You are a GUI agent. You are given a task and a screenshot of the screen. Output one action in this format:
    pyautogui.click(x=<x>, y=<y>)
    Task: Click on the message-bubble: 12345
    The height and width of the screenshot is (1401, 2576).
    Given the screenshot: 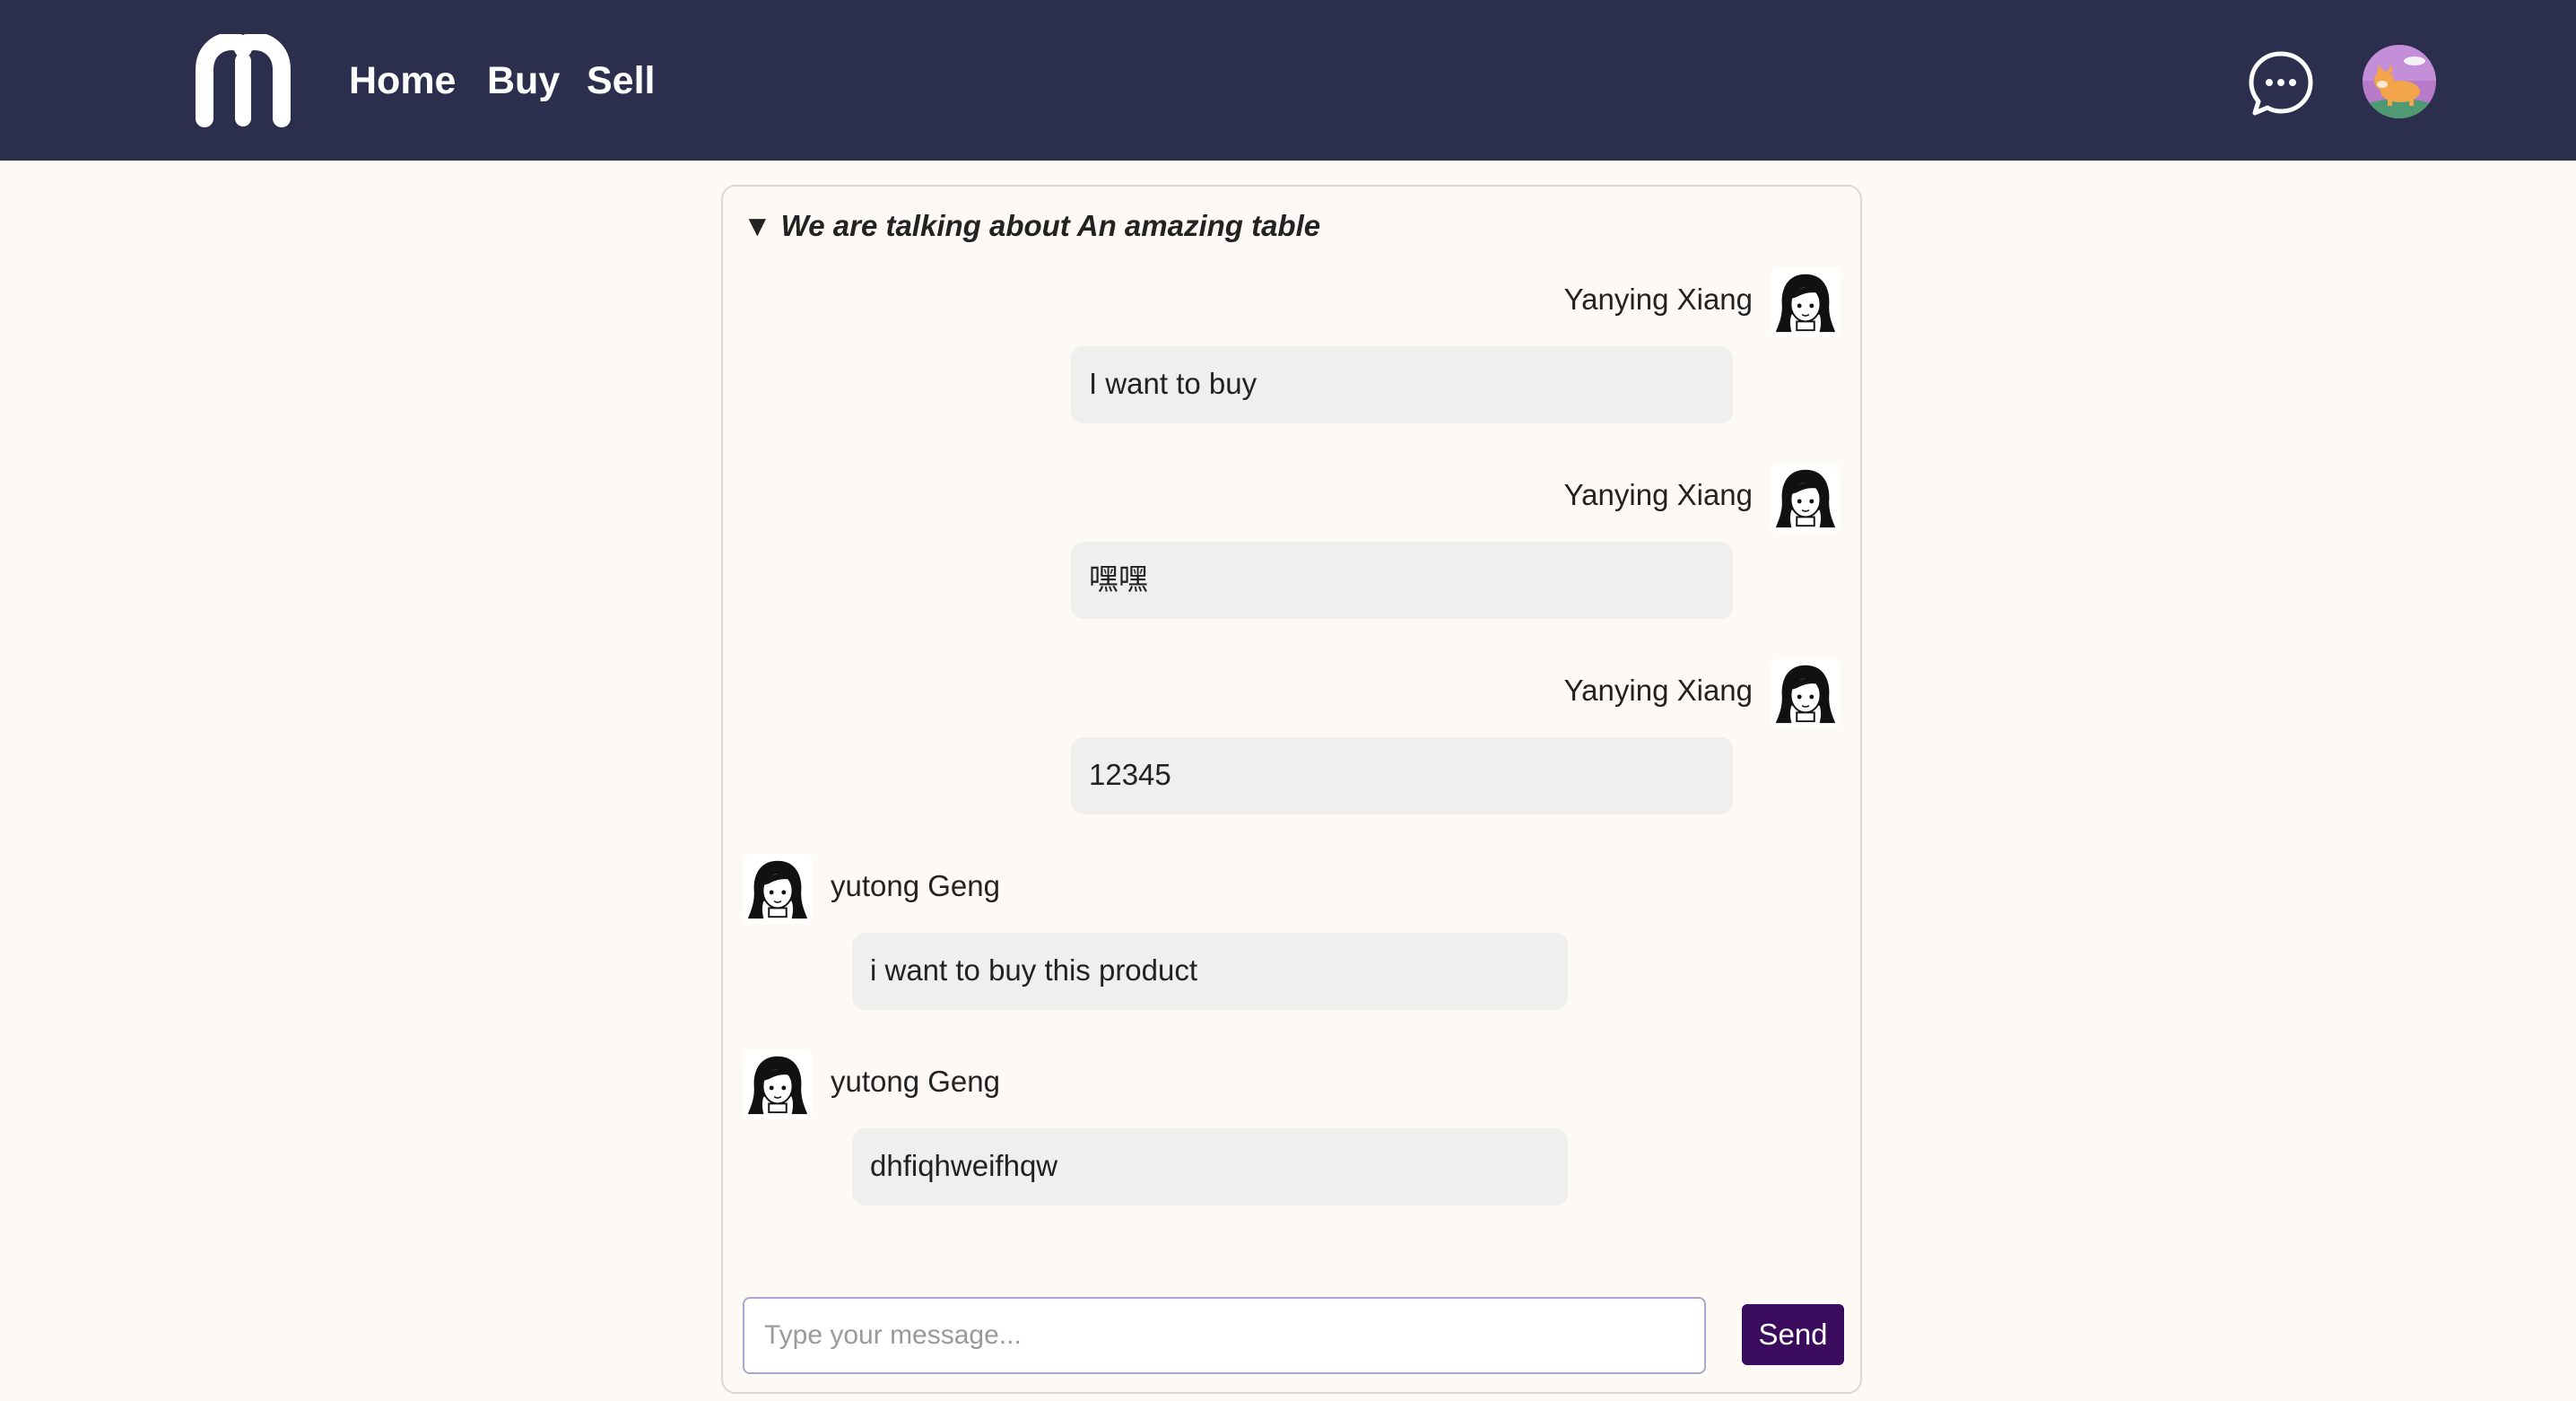 What is the action you would take?
    pyautogui.click(x=1402, y=775)
    